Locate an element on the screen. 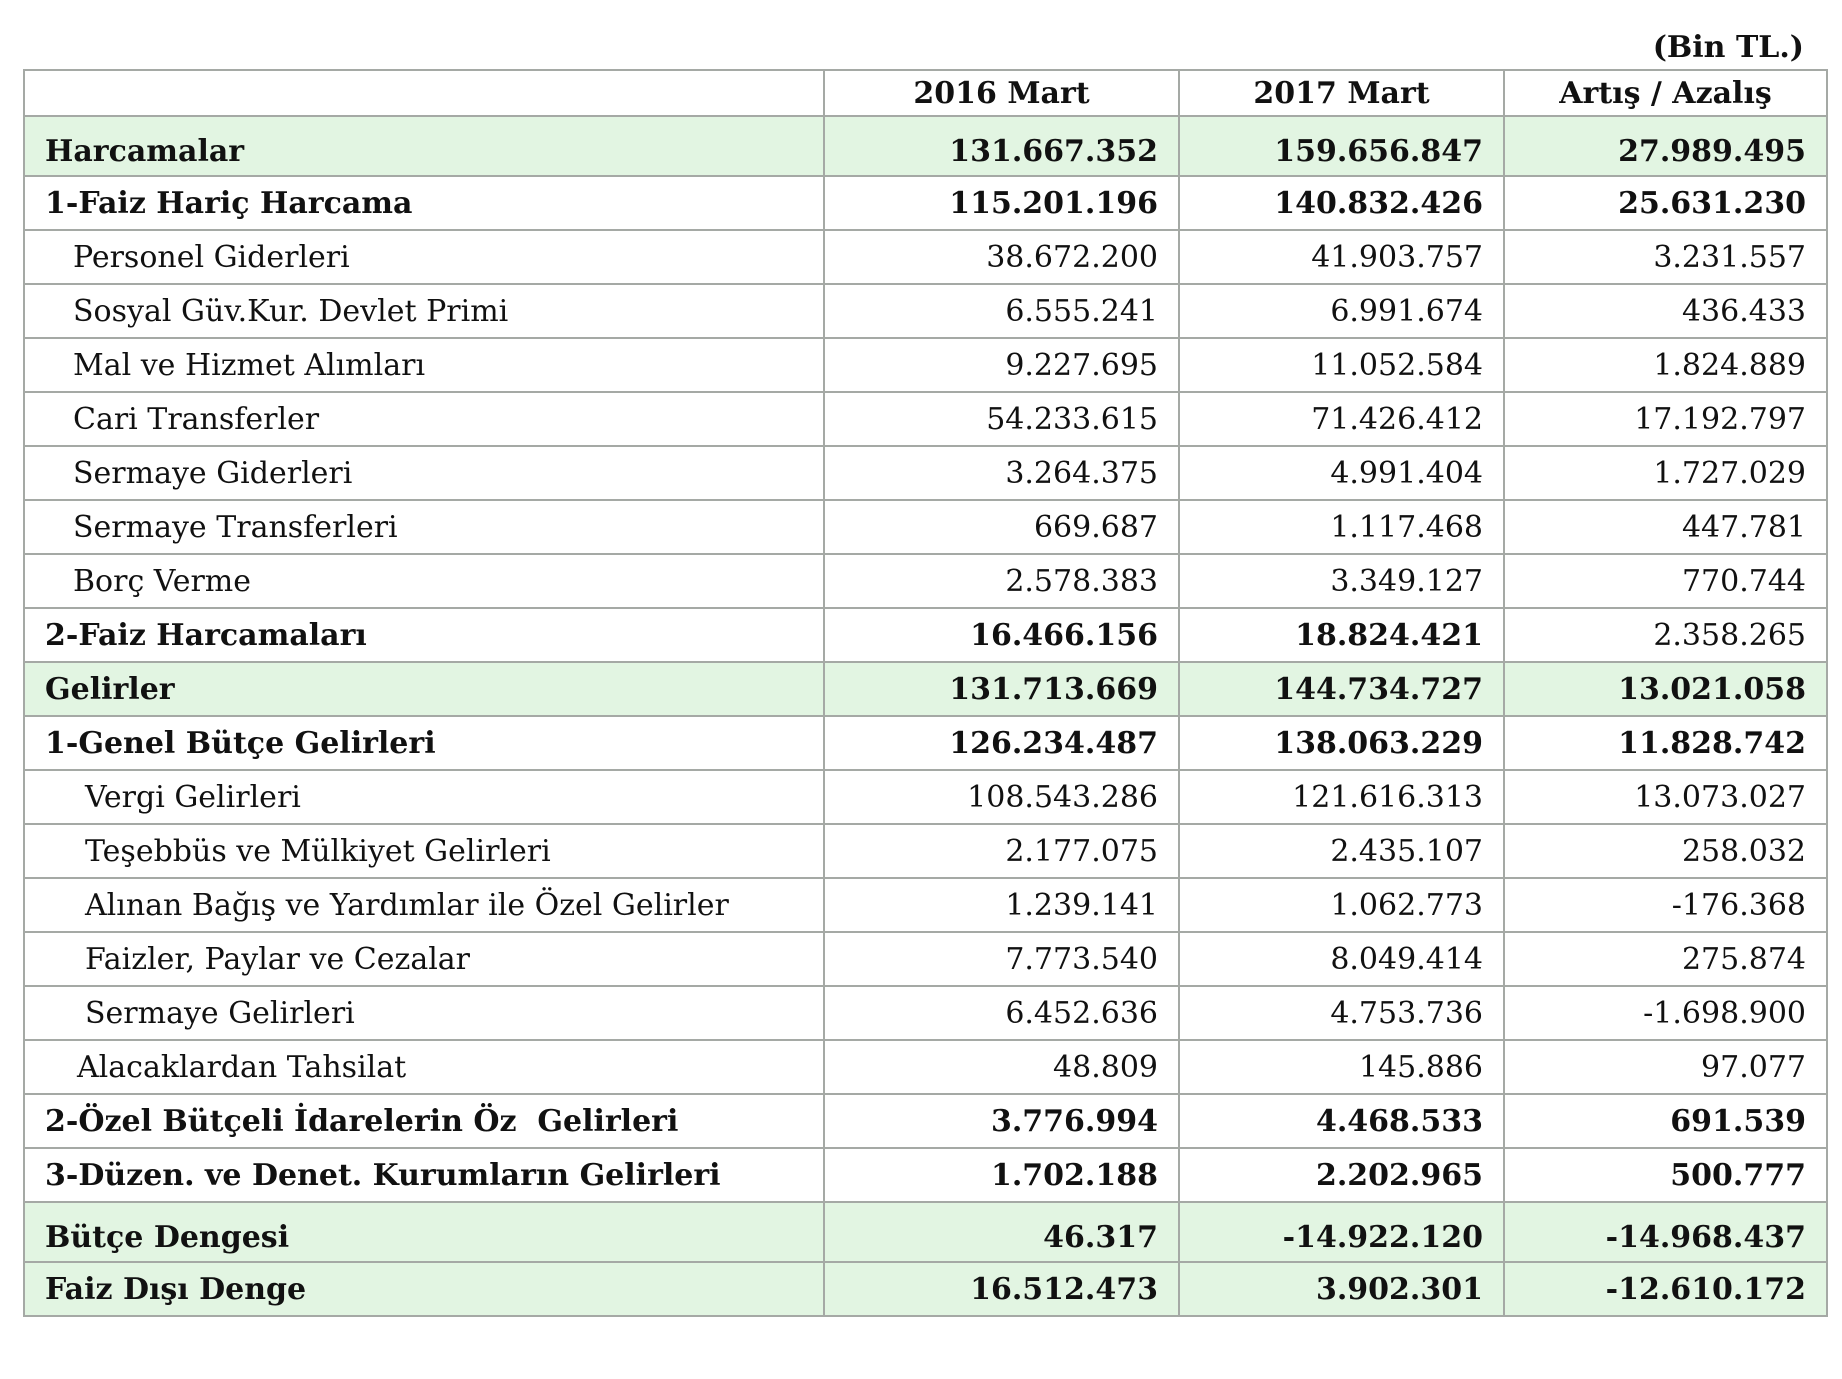  value-2017: 145.886 is located at coordinates (1341, 1067).